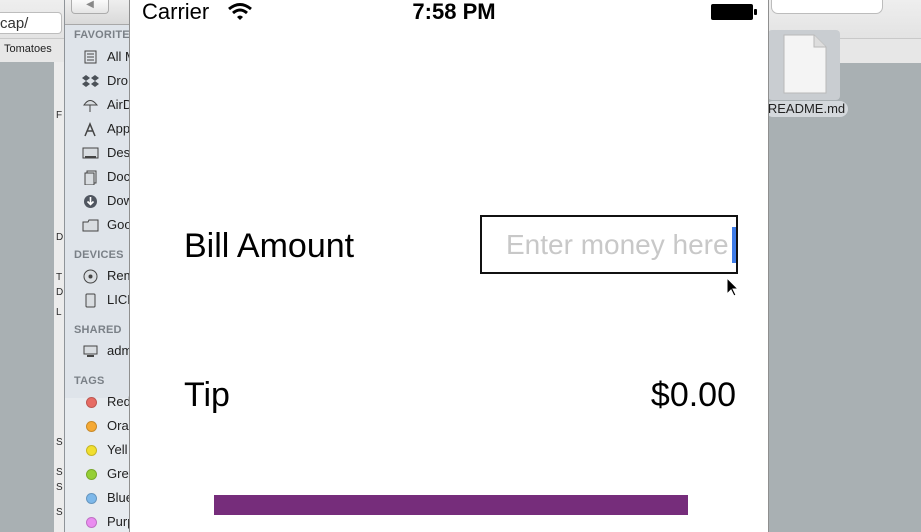 This screenshot has width=921, height=532. Describe the element at coordinates (119, 128) in the screenshot. I see `sidebar-item-label: App` at that location.